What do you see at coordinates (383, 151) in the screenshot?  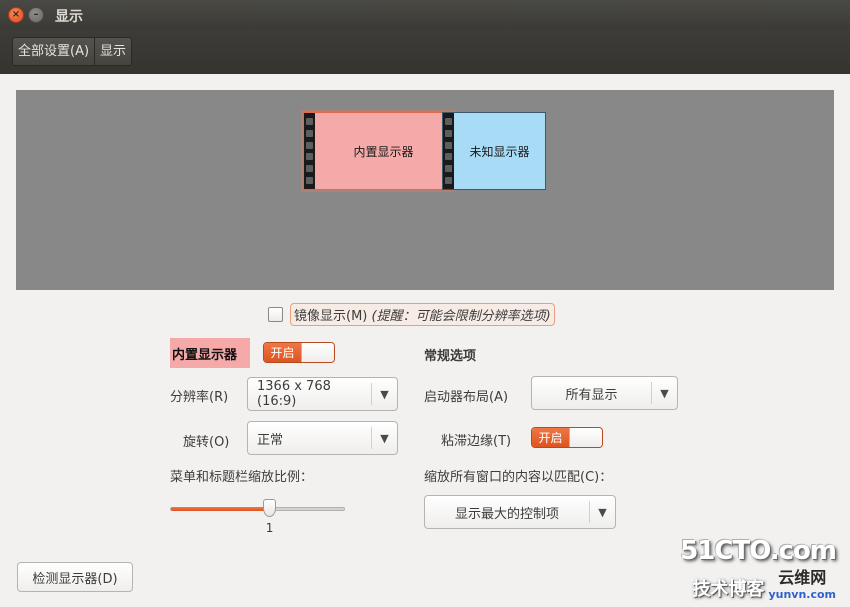 I see `builtin-monitor-label: 内置显示器` at bounding box center [383, 151].